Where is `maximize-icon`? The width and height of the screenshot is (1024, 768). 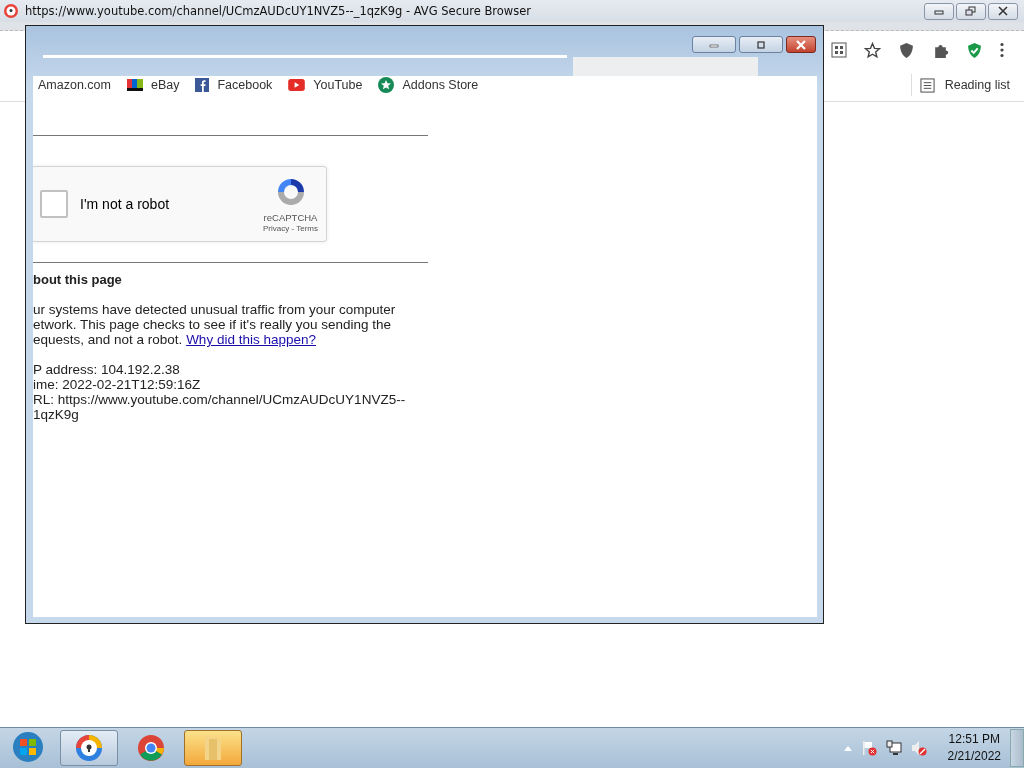
maximize-icon is located at coordinates (761, 44).